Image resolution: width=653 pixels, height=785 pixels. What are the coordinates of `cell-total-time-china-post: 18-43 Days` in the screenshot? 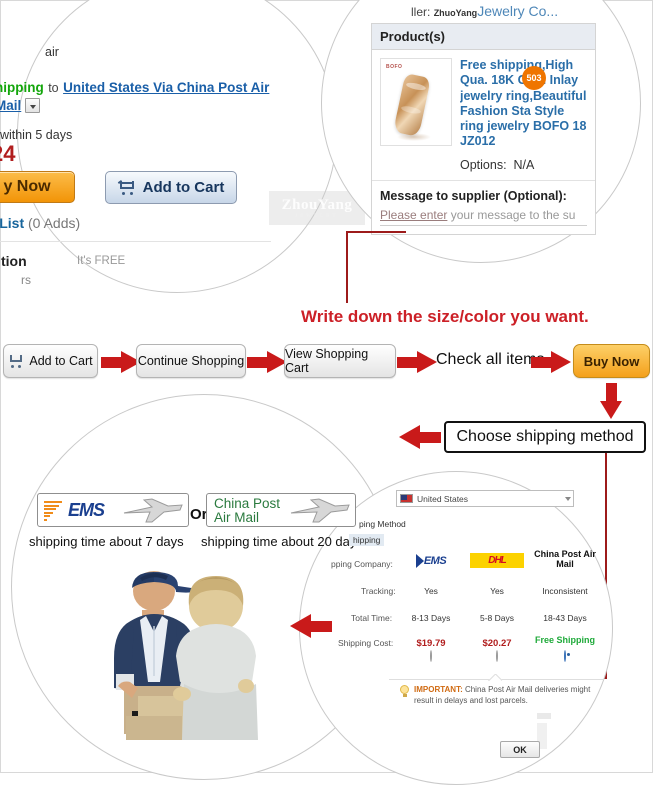 It's located at (565, 618).